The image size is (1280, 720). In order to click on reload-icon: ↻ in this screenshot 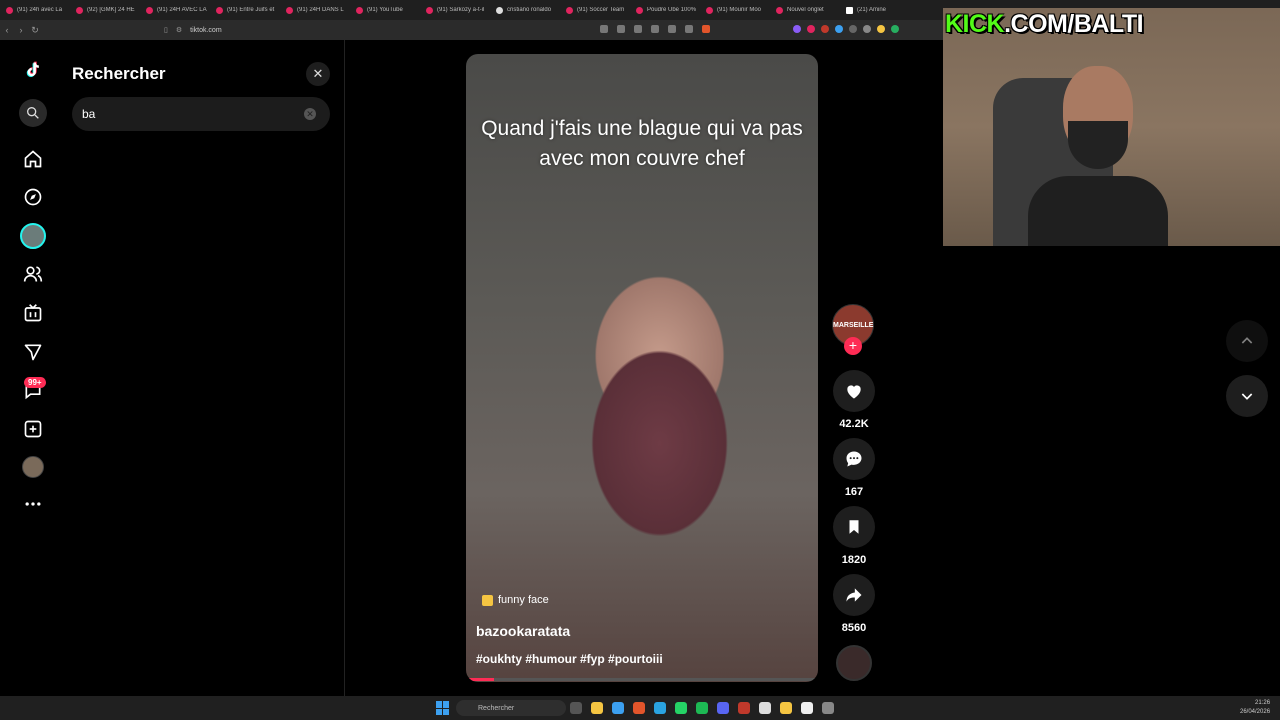, I will do `click(35, 30)`.